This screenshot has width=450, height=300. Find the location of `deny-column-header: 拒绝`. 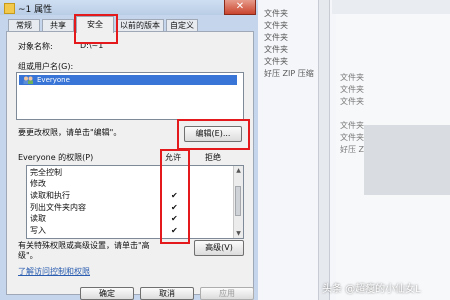

deny-column-header: 拒绝 is located at coordinates (213, 157).